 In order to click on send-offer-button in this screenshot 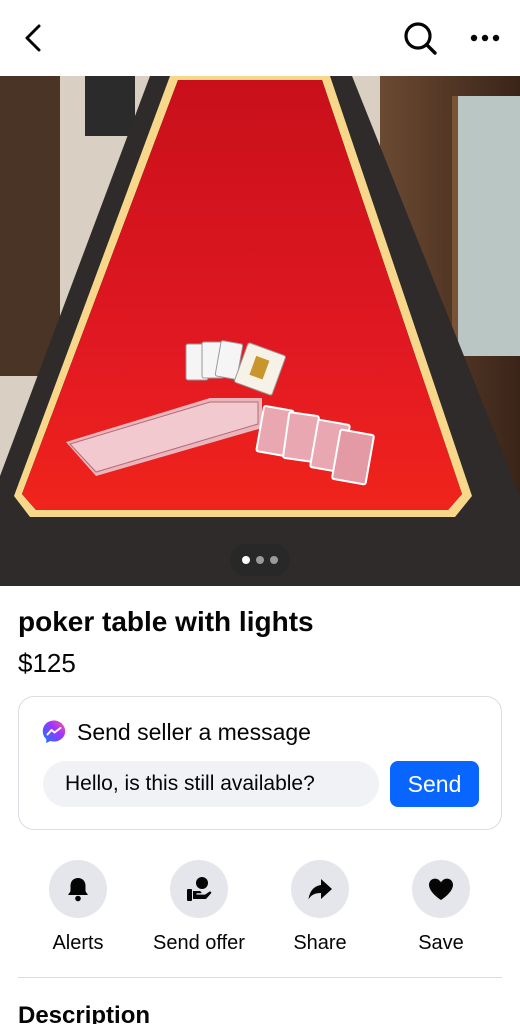, I will do `click(199, 889)`.